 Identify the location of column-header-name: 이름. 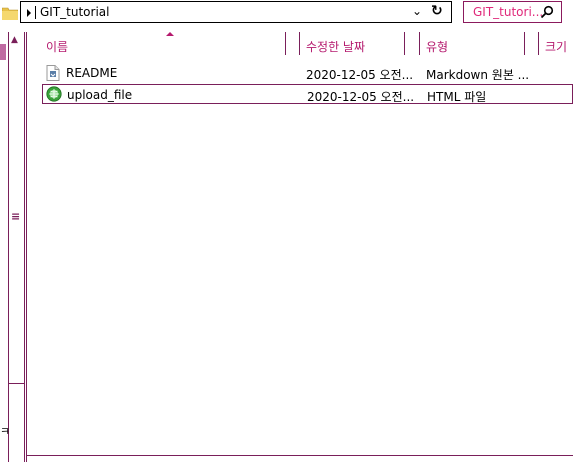
(57, 46).